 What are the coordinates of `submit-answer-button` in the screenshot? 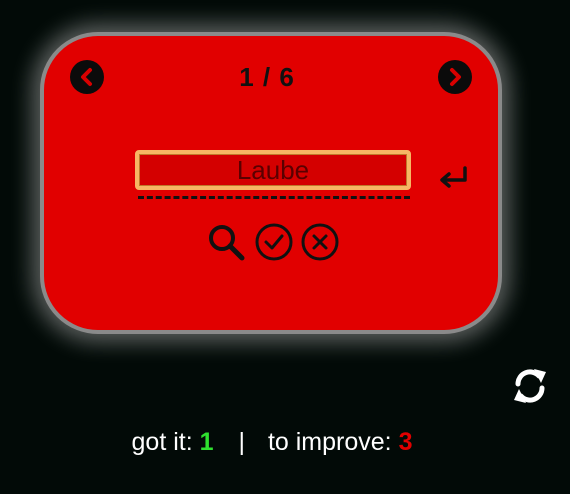 It's located at (453, 178).